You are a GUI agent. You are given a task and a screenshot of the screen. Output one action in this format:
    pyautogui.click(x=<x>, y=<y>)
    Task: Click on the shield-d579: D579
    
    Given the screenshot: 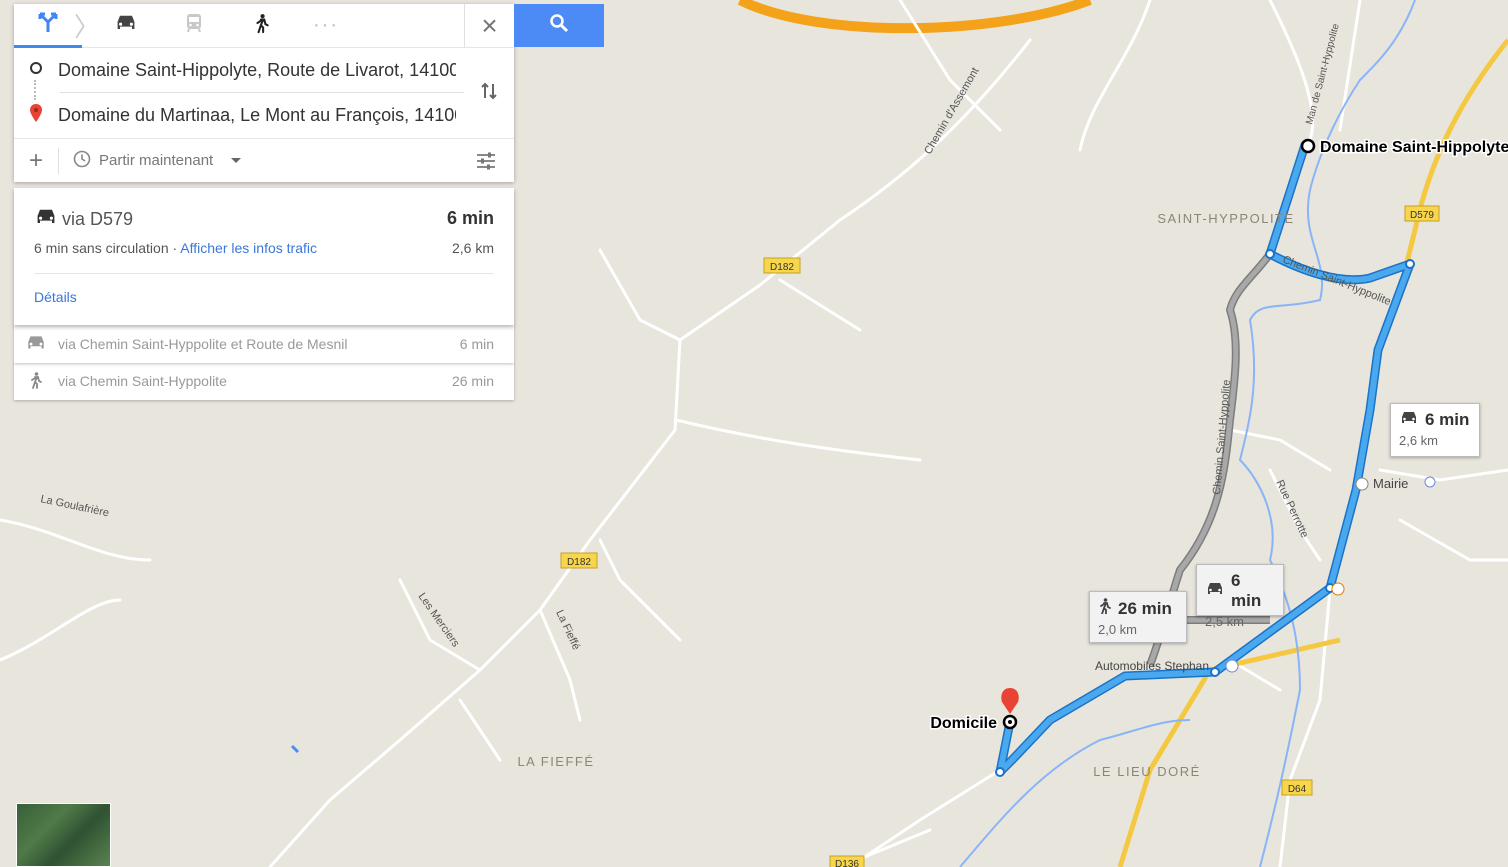 What is the action you would take?
    pyautogui.click(x=1422, y=215)
    